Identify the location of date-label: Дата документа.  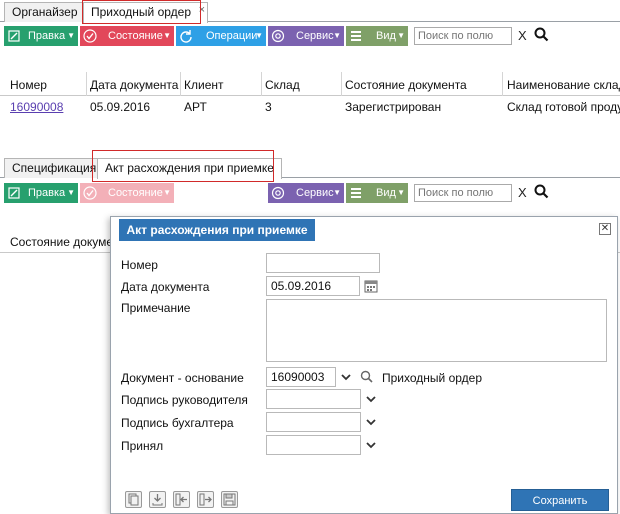
(165, 287).